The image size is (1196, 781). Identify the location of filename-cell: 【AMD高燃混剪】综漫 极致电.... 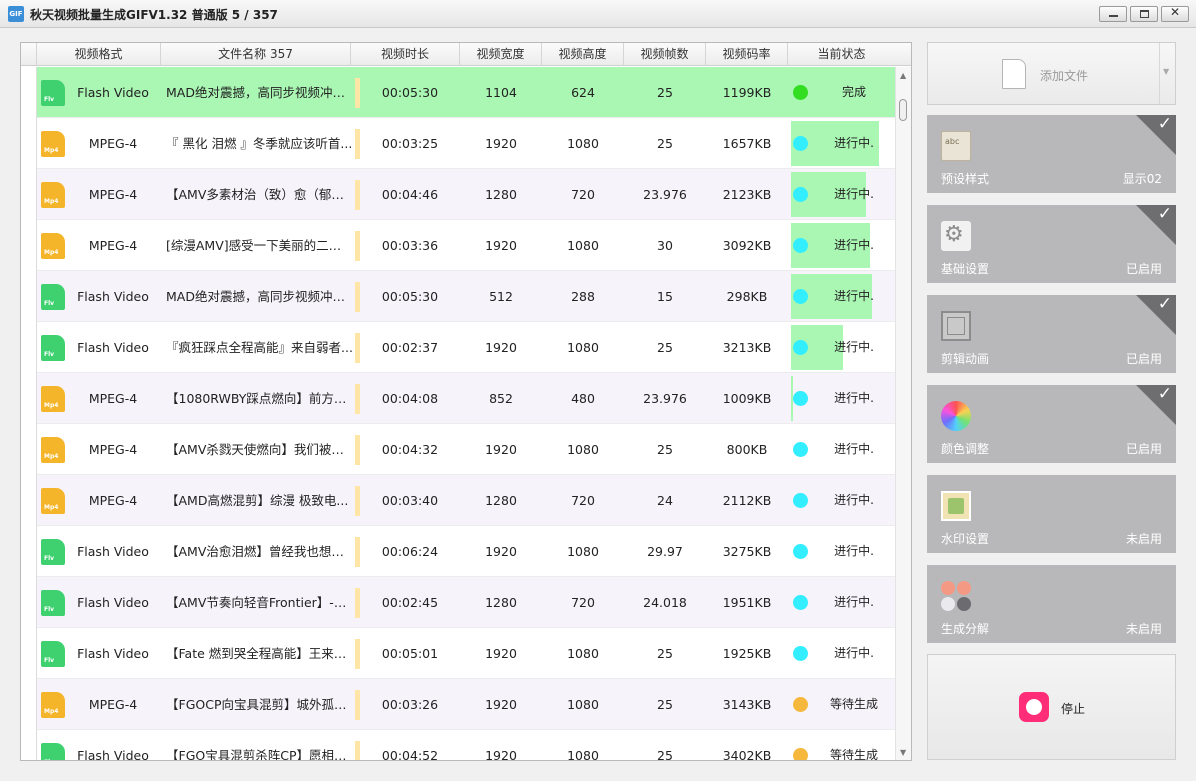
(257, 500).